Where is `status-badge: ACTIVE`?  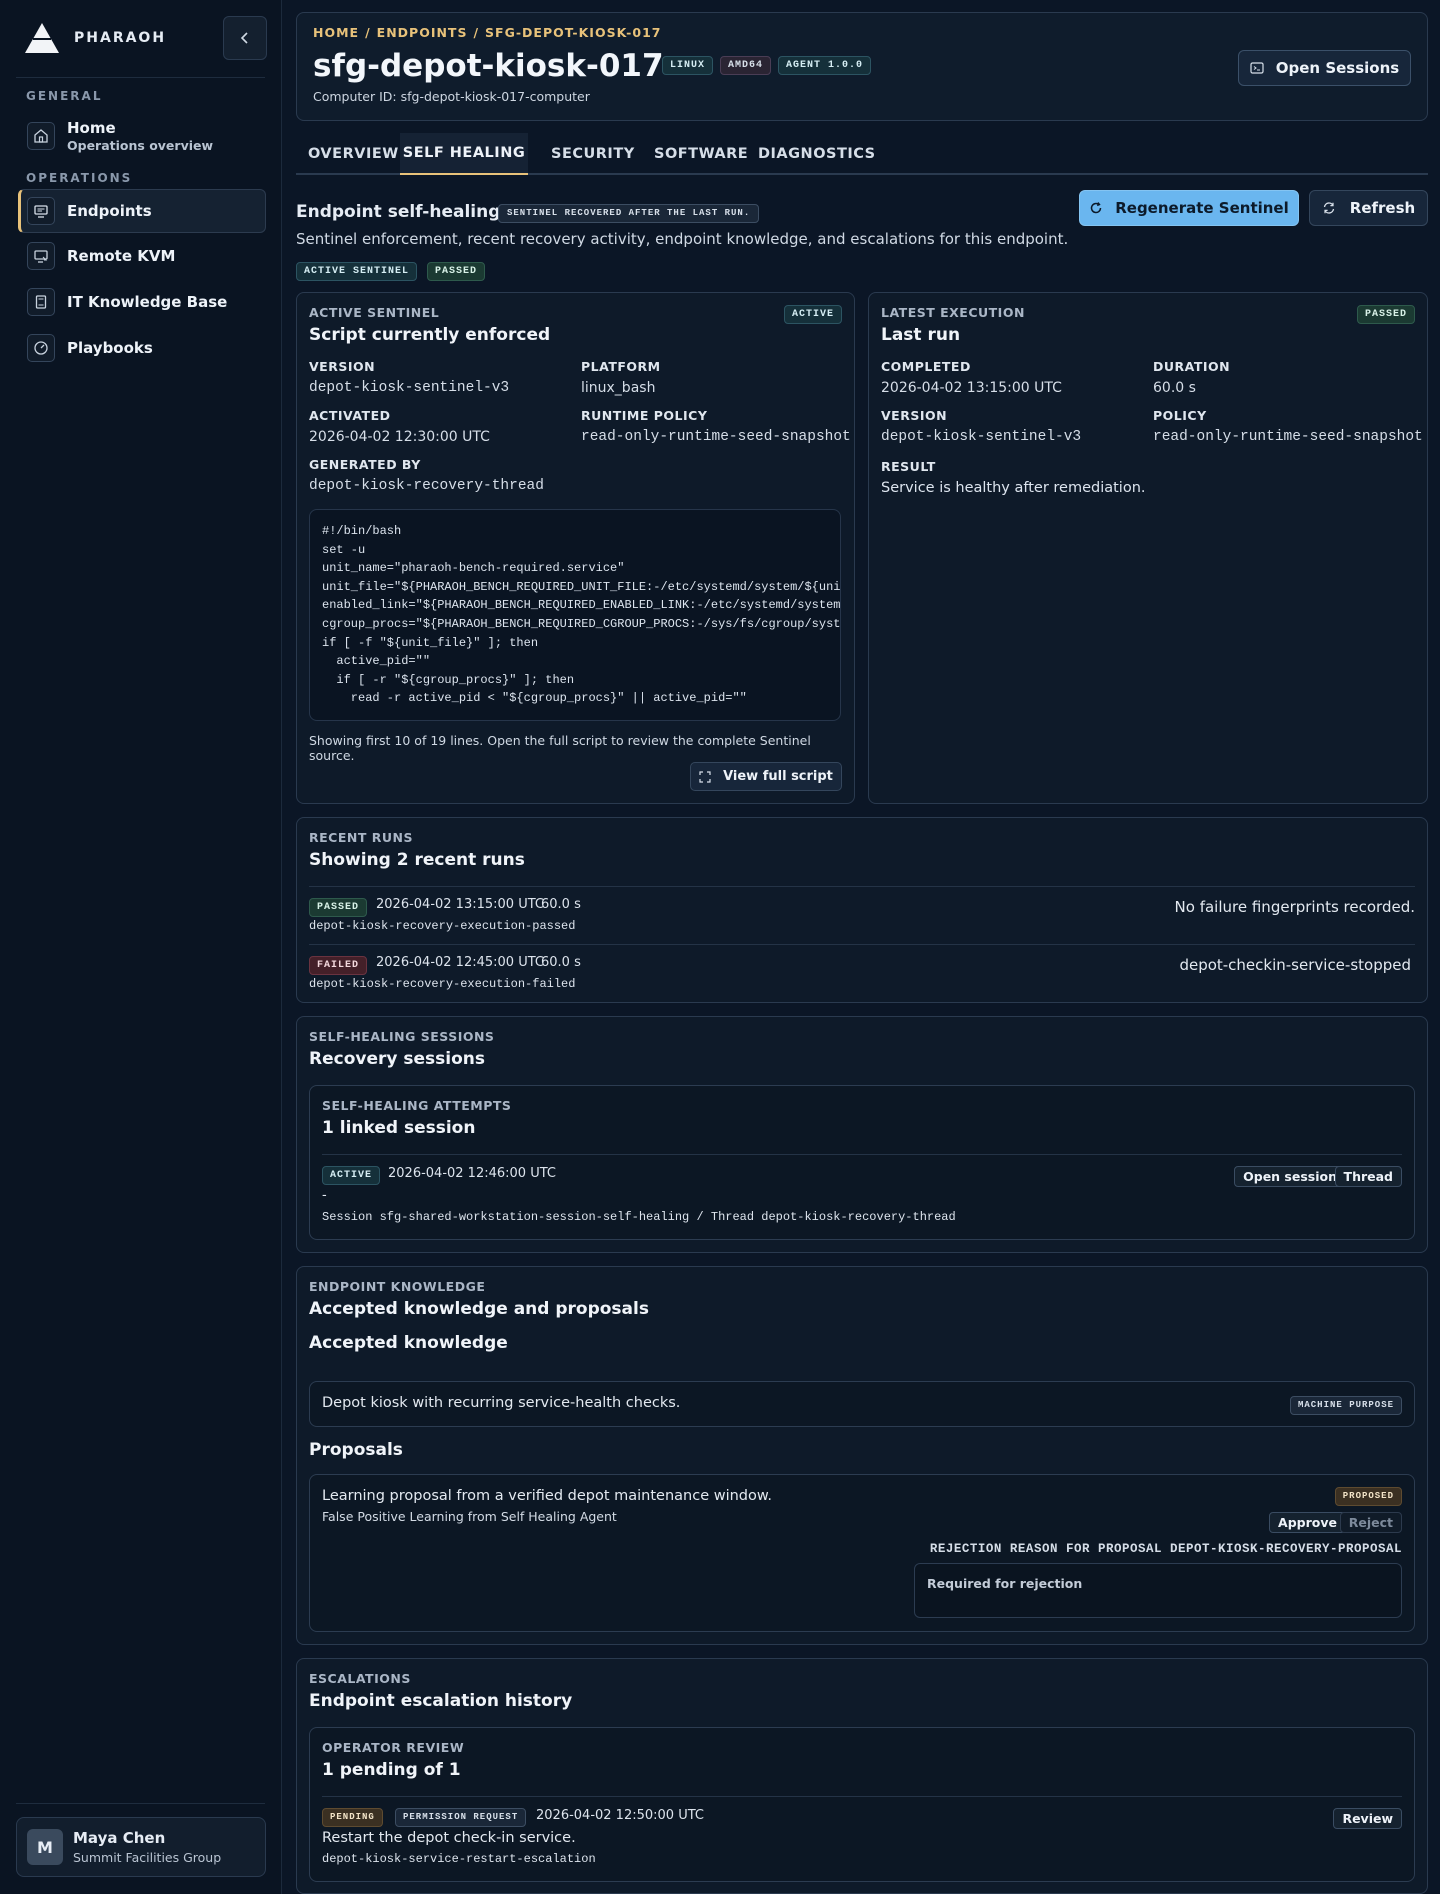 status-badge: ACTIVE is located at coordinates (812, 314).